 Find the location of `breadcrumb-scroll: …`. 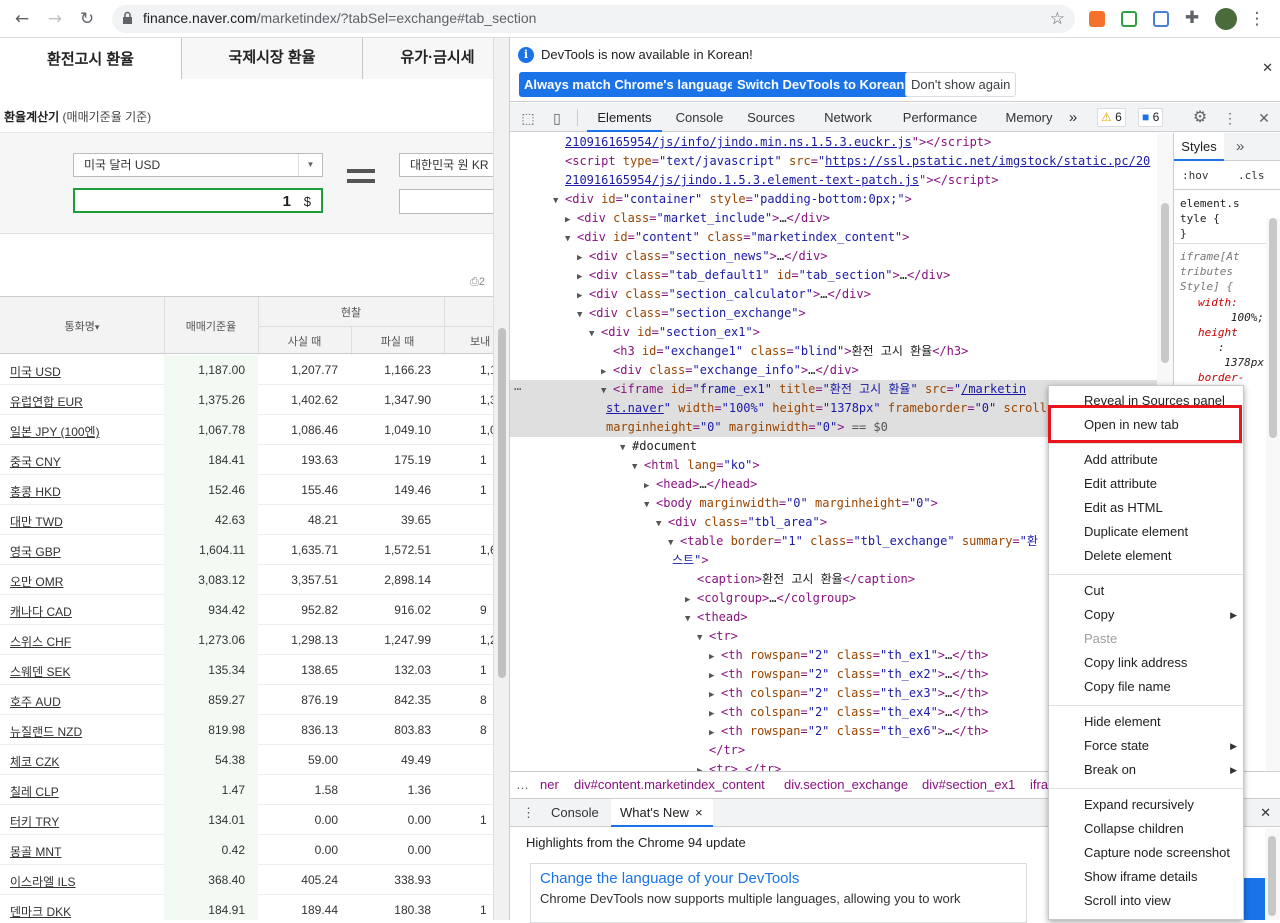

breadcrumb-scroll: … is located at coordinates (522, 784).